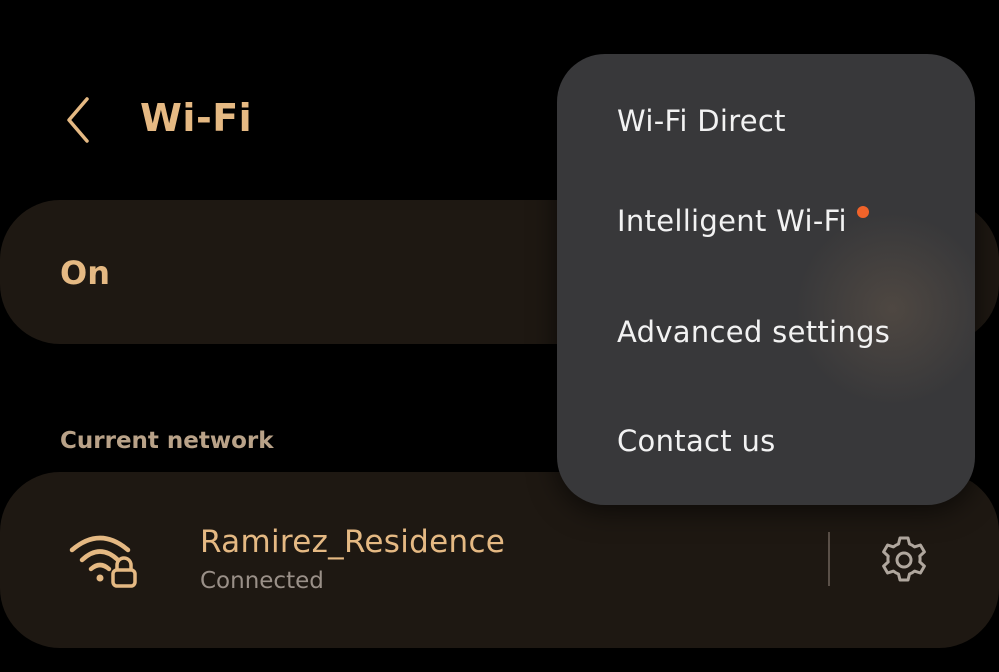 The image size is (999, 672). Describe the element at coordinates (701, 121) in the screenshot. I see `menu-item-label: Wi-Fi Direct` at that location.